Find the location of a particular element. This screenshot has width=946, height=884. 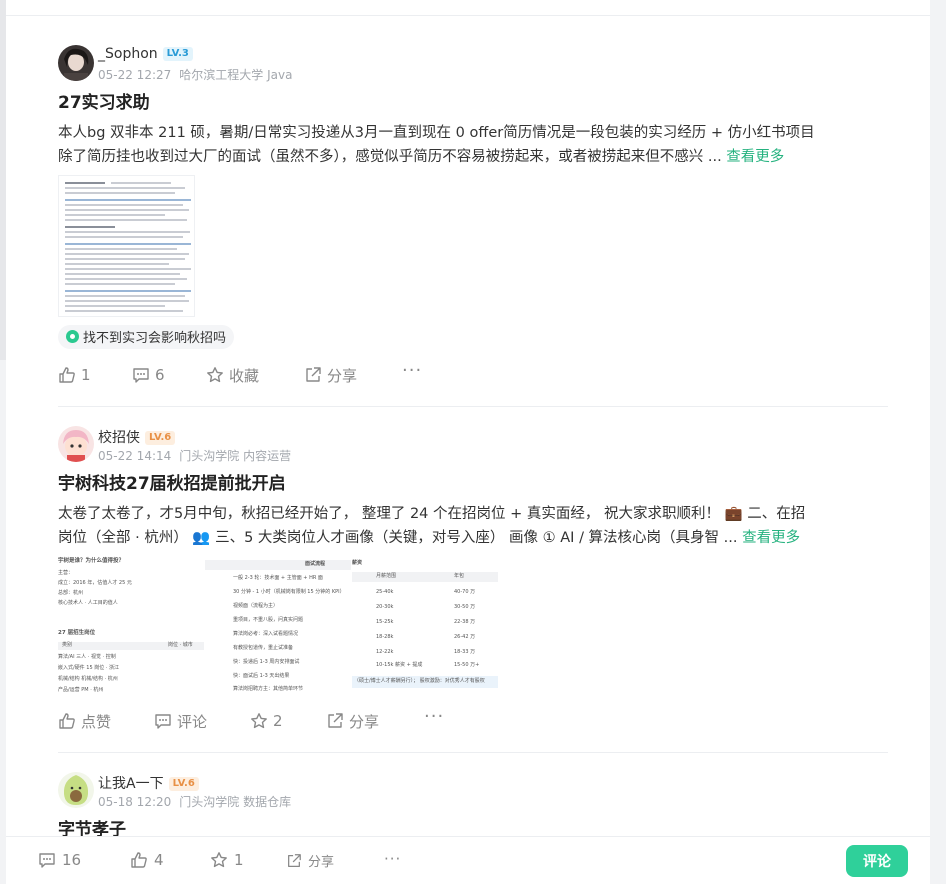

image-table-row: 重项目，不重八股，问真实问题 is located at coordinates (268, 620).